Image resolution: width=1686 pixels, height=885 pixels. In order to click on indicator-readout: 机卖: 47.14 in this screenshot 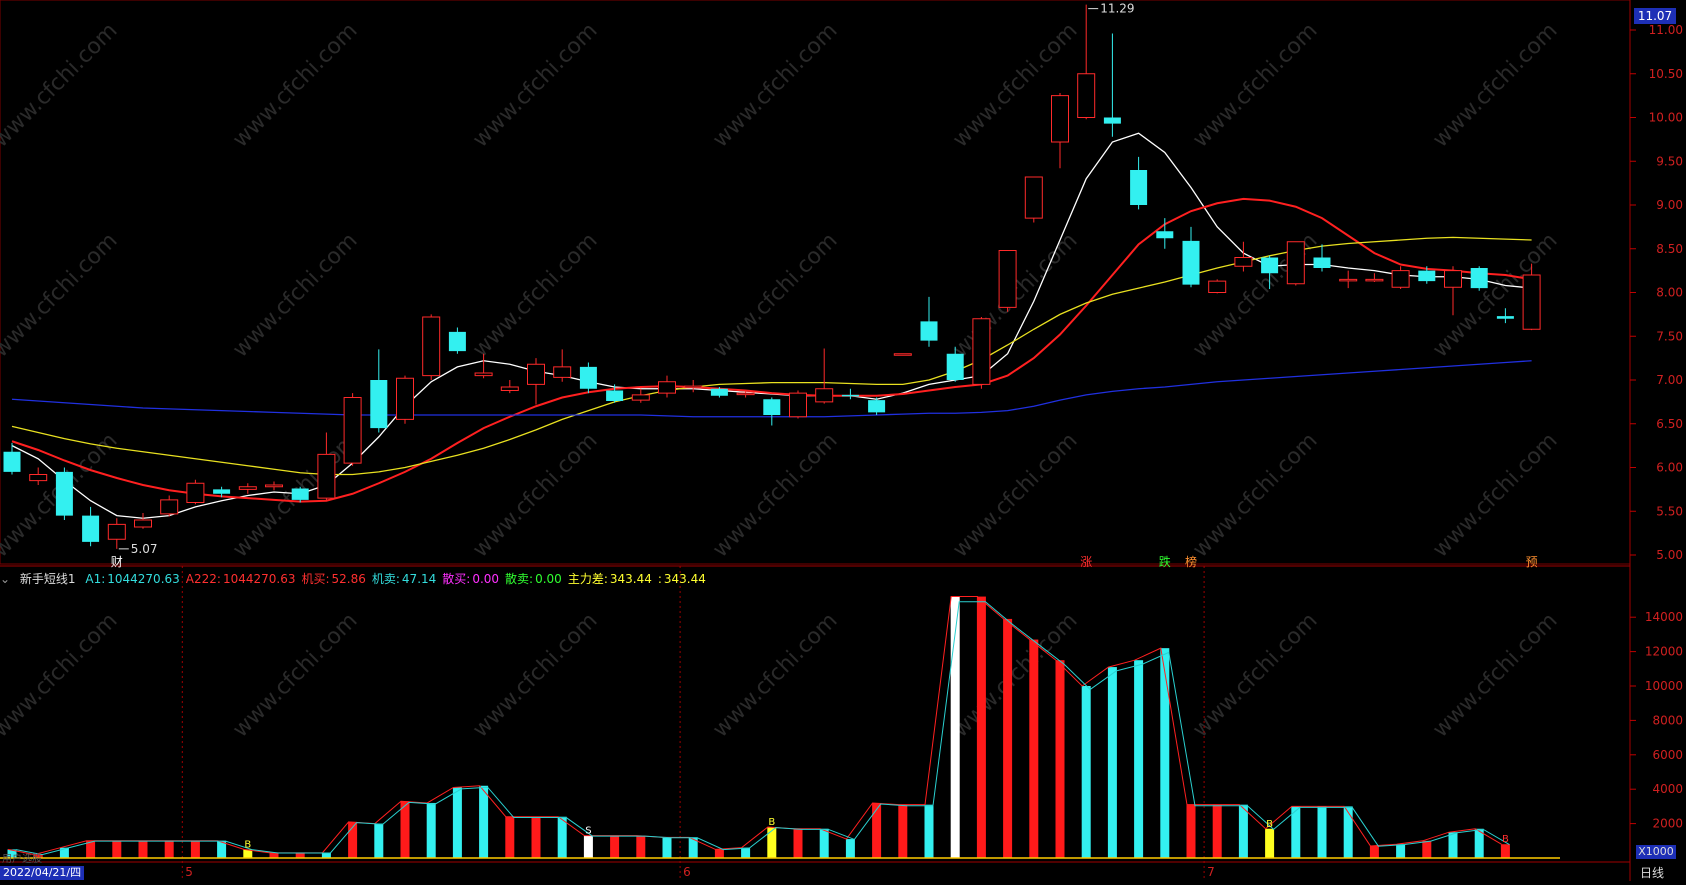, I will do `click(404, 579)`.